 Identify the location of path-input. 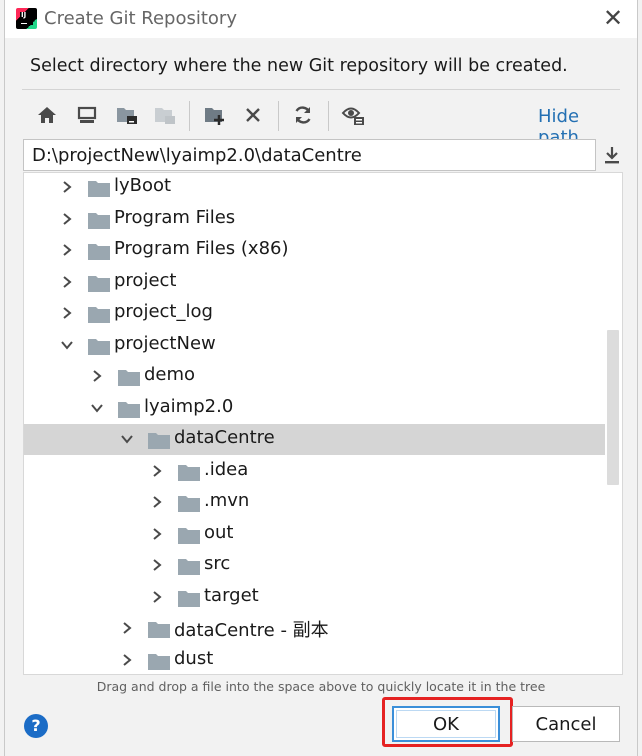
(309, 155).